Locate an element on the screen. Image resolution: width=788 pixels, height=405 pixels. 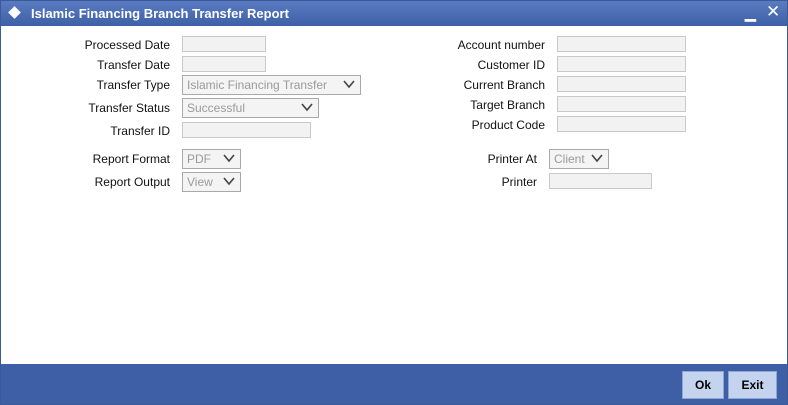
footer-bar is located at coordinates (394, 384).